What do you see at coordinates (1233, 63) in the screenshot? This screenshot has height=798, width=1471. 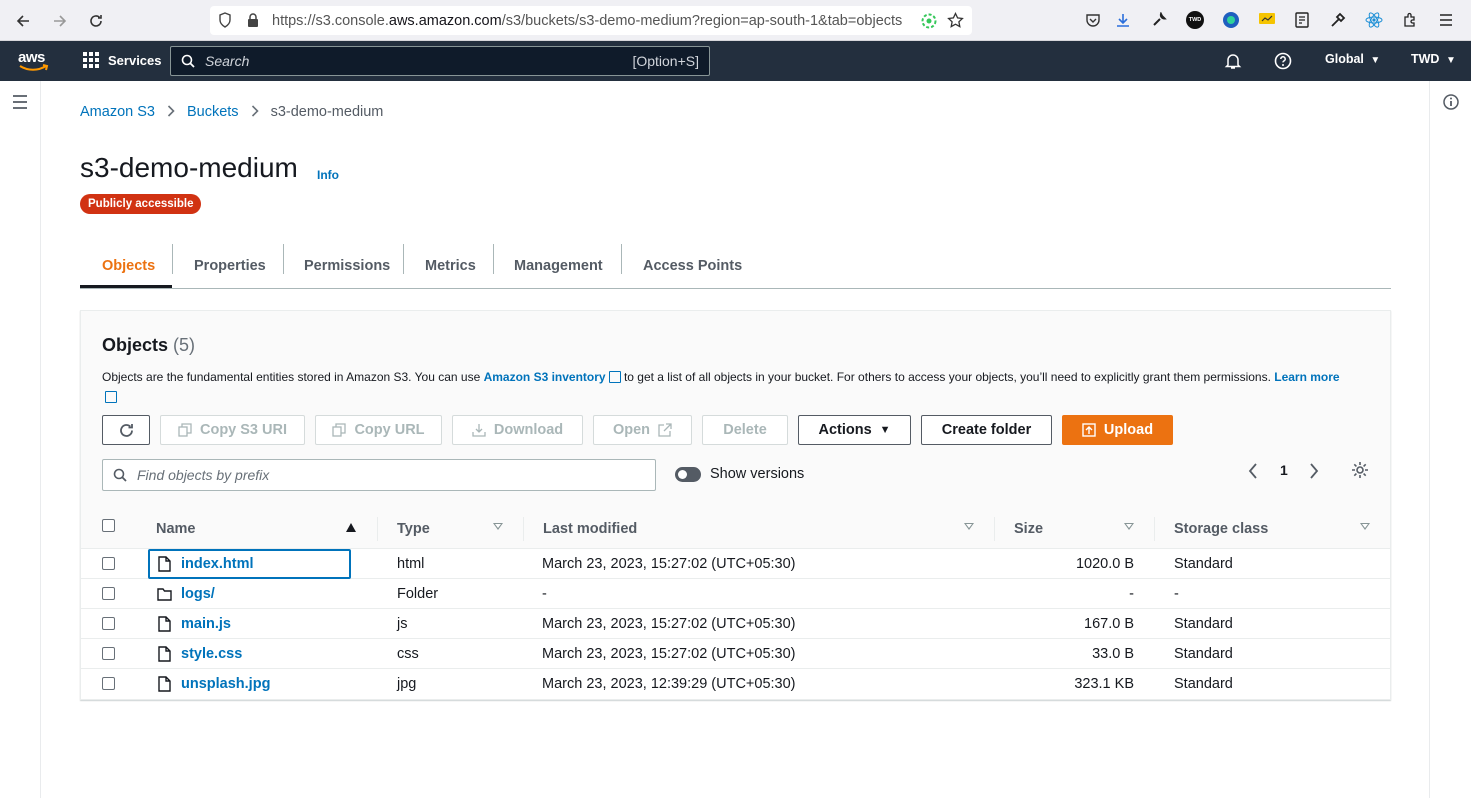 I see `notifications-bell-icon` at bounding box center [1233, 63].